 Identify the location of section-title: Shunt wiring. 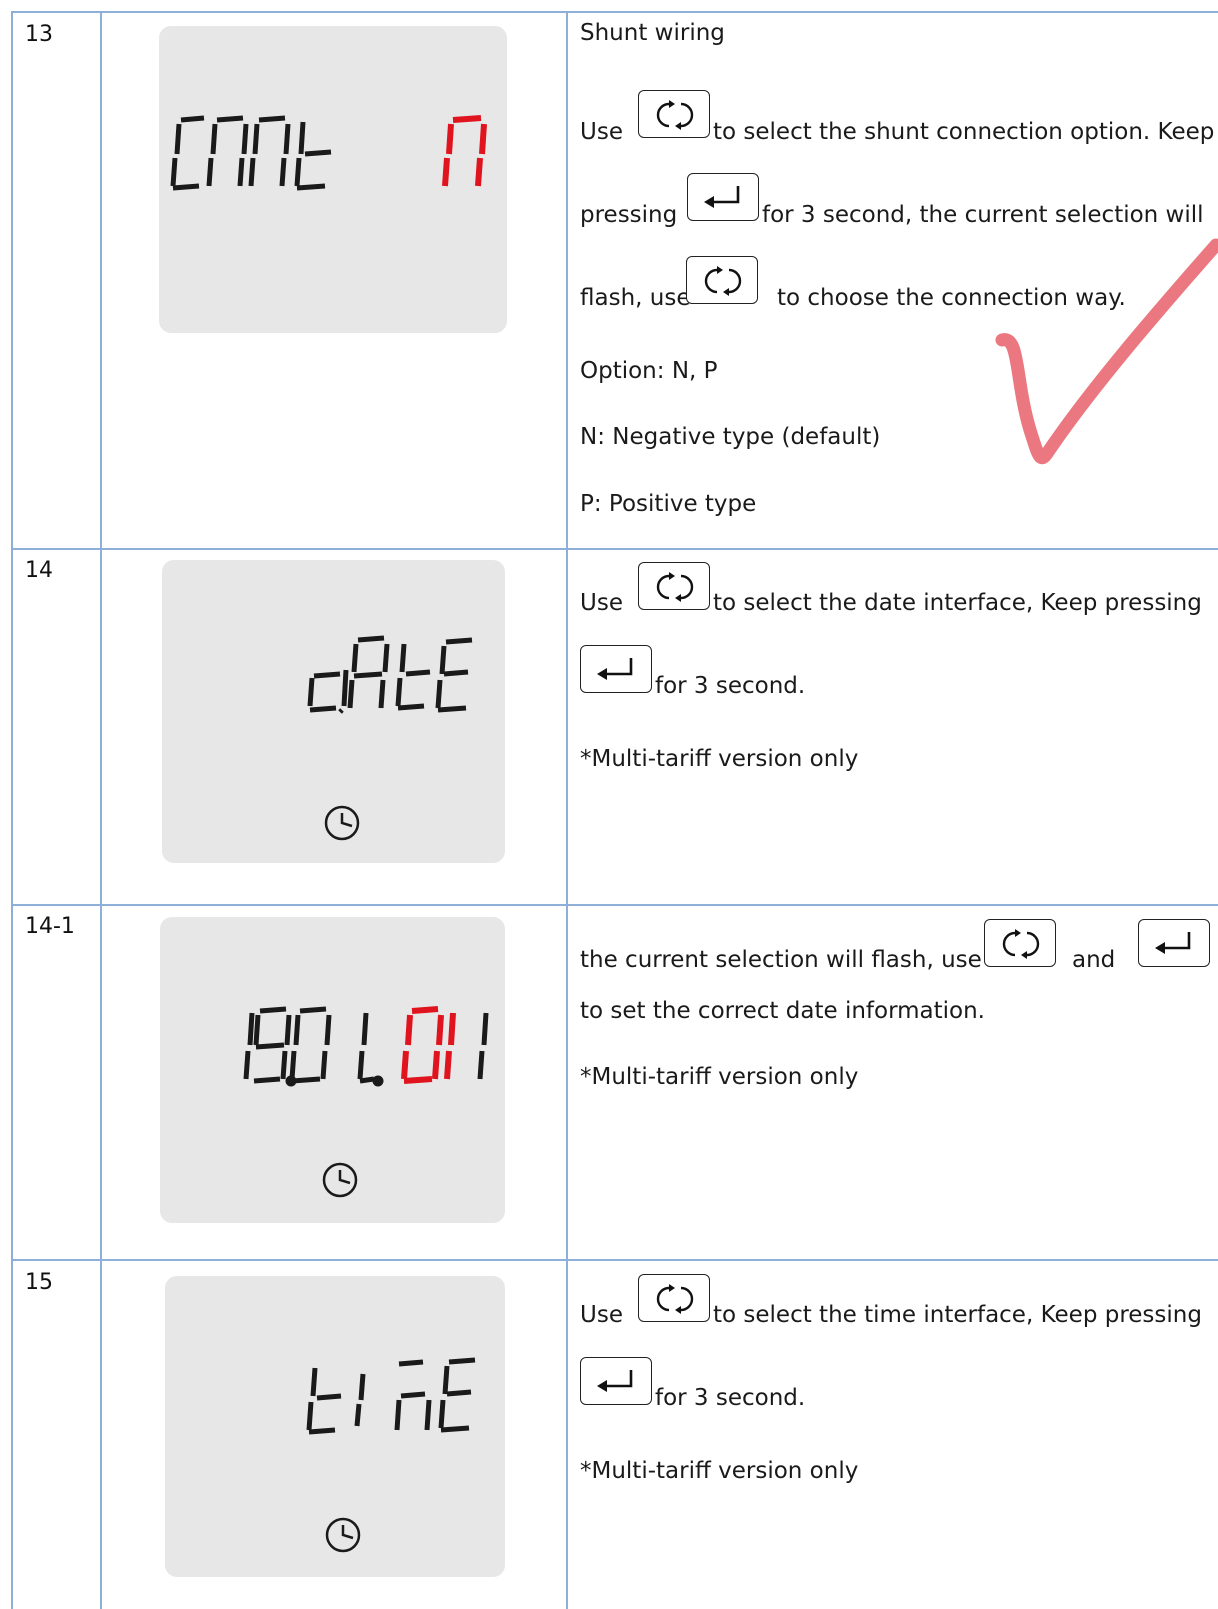
(652, 33).